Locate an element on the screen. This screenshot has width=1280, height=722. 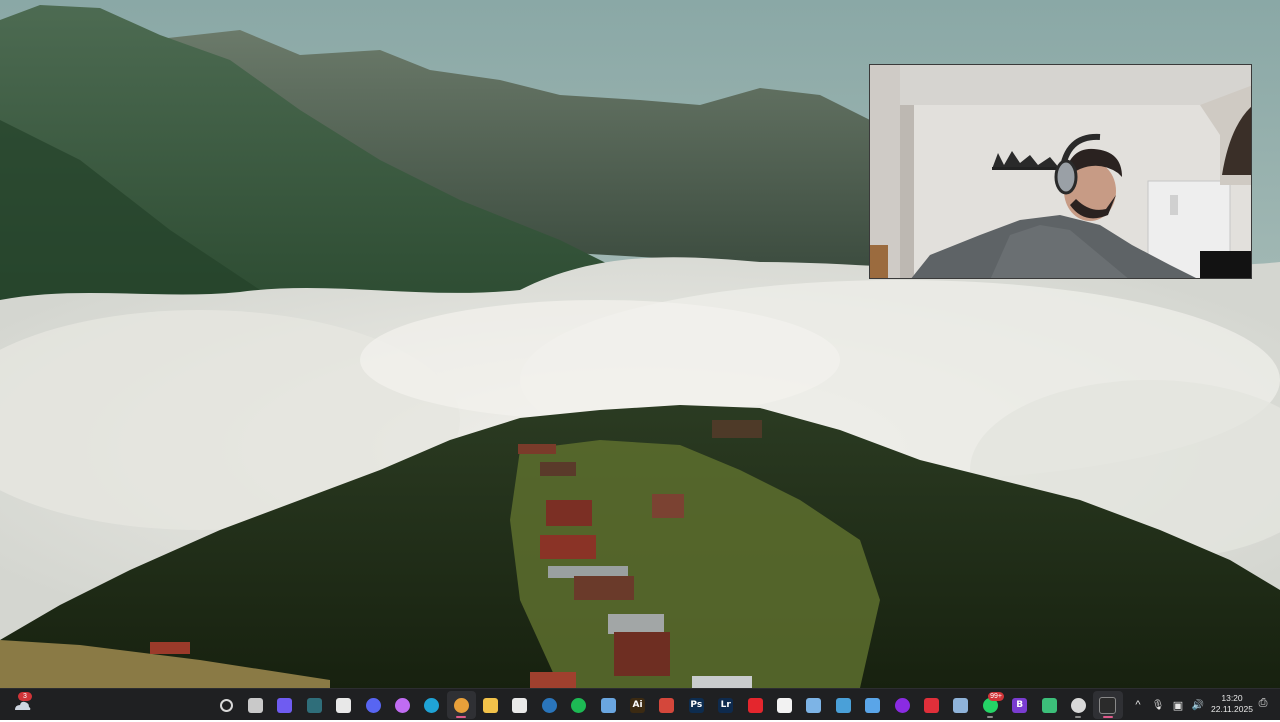
windows-logo-icon is located at coordinates (196, 705).